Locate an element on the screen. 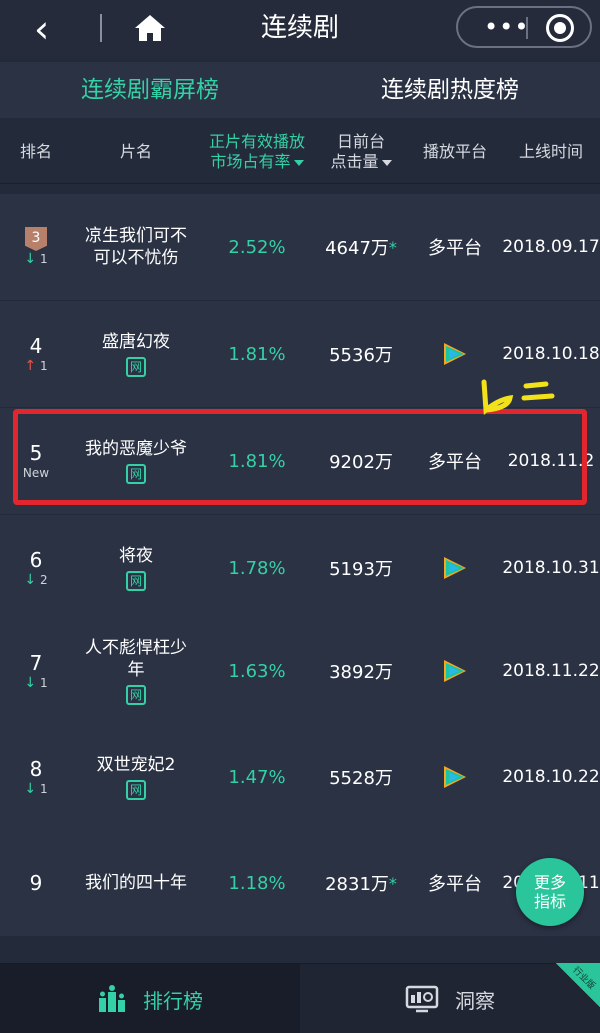  click-count: 3892万 is located at coordinates (361, 672).